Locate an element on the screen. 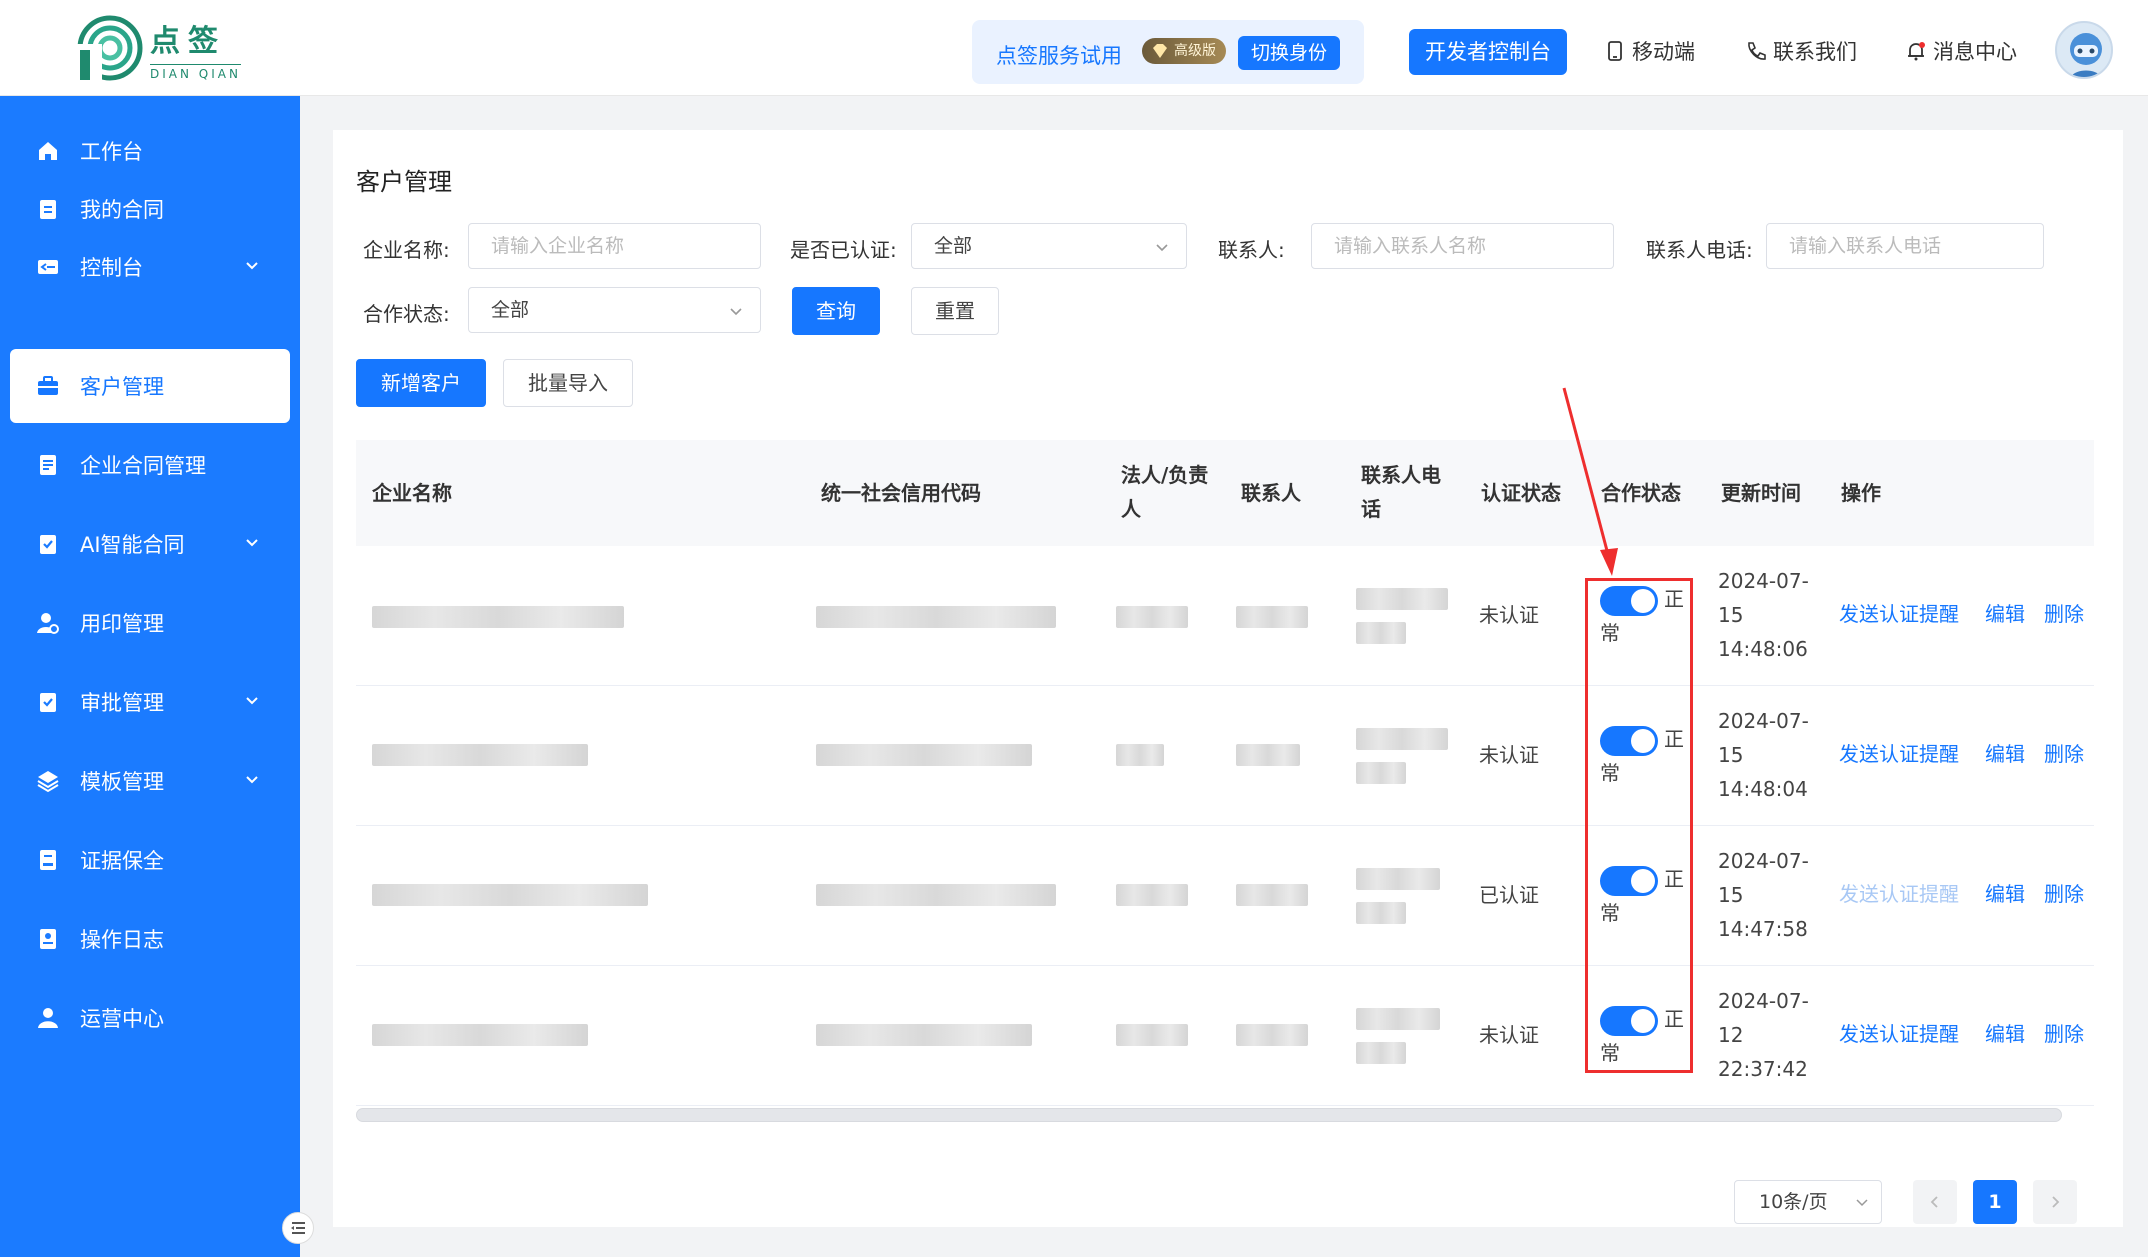 The width and height of the screenshot is (2148, 1257). prev-page-button is located at coordinates (1935, 1202).